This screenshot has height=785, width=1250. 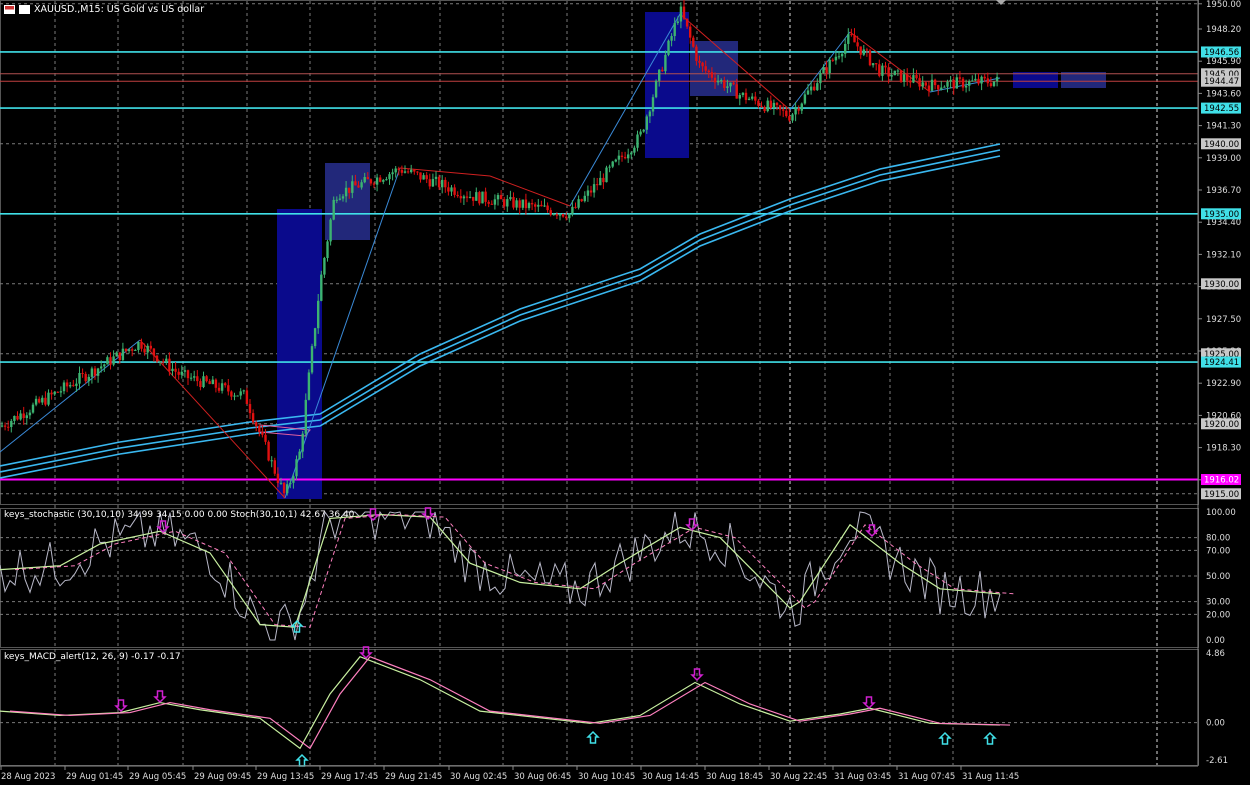 What do you see at coordinates (926, 777) in the screenshot?
I see `time-tick-label: 31 Aug 07:45` at bounding box center [926, 777].